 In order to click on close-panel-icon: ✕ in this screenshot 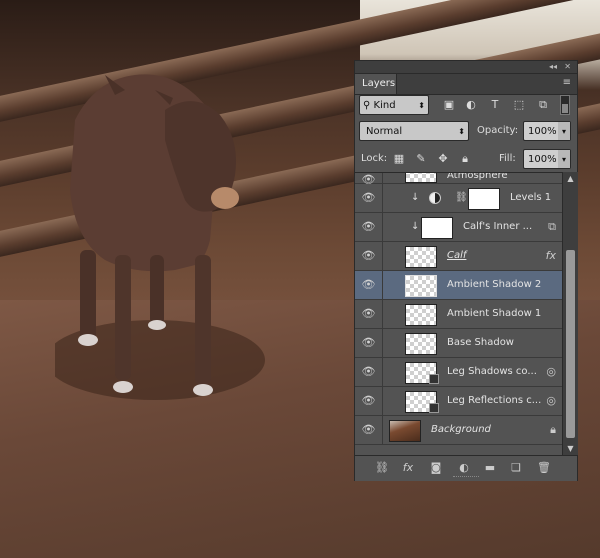, I will do `click(567, 67)`.